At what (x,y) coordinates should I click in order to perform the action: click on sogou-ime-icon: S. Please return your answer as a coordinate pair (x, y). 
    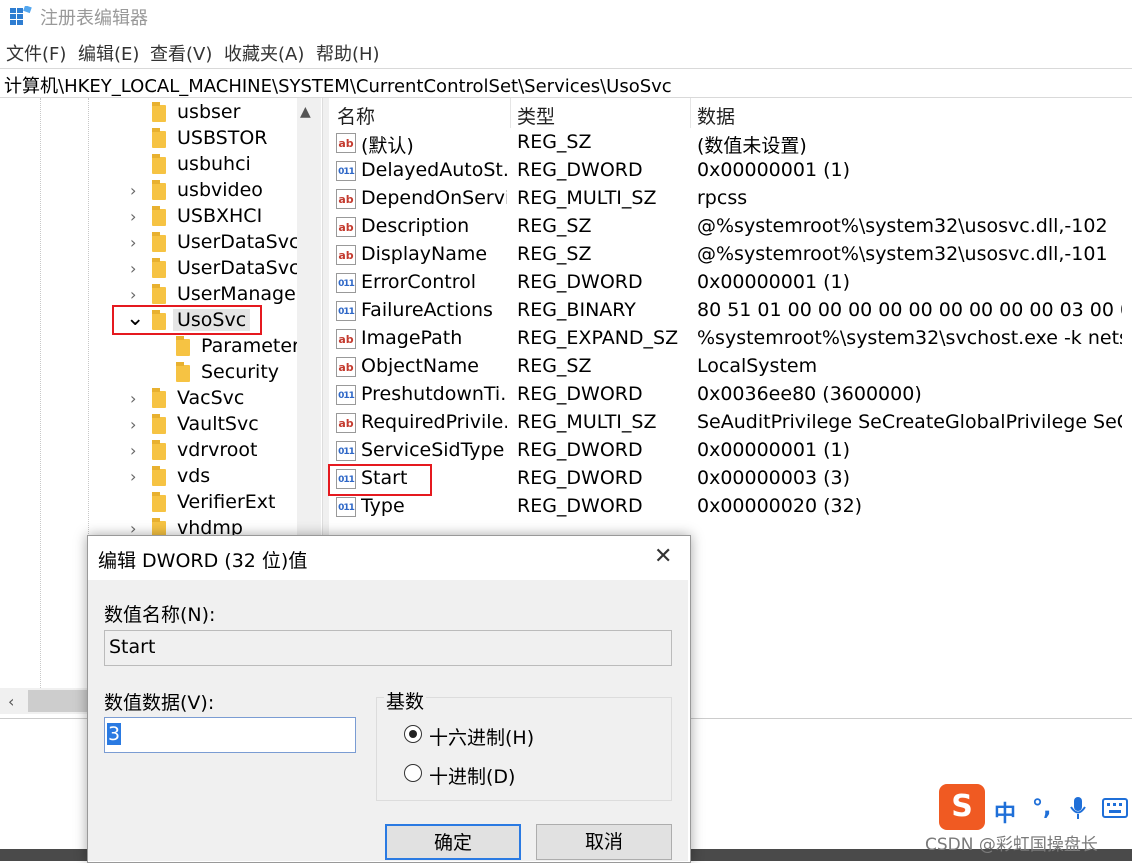
    Looking at the image, I should click on (962, 807).